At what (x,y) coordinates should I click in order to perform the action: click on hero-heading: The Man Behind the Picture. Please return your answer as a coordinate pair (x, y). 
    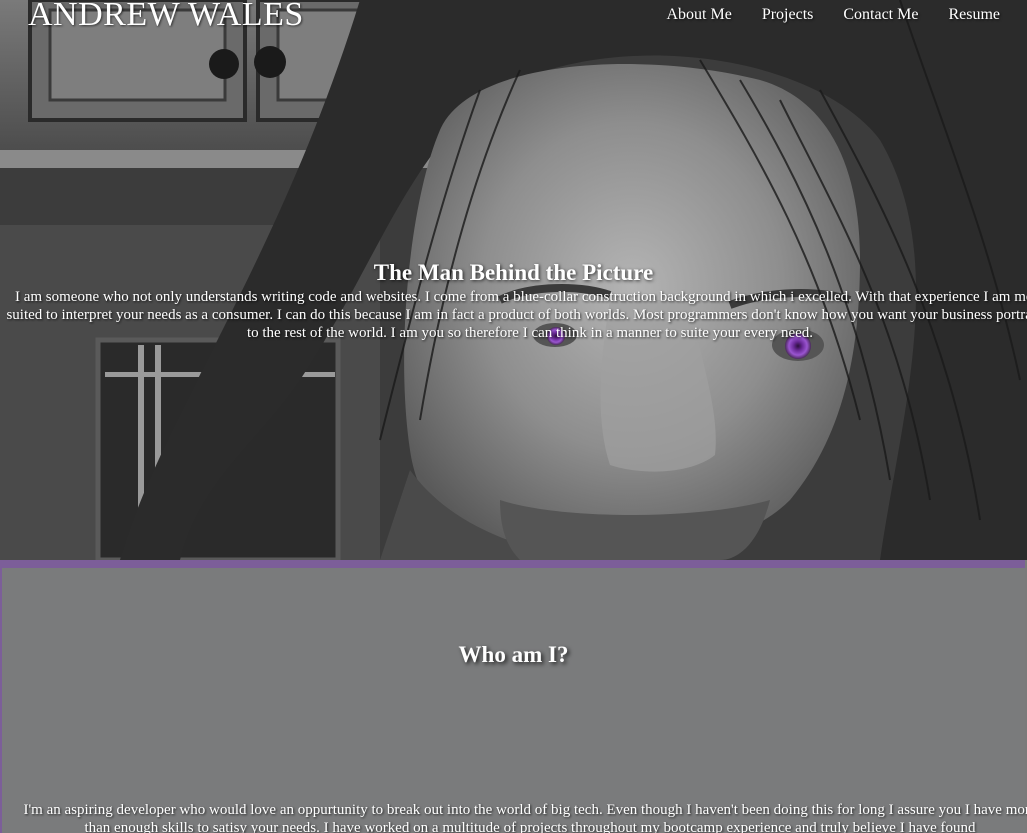
    Looking at the image, I should click on (513, 272).